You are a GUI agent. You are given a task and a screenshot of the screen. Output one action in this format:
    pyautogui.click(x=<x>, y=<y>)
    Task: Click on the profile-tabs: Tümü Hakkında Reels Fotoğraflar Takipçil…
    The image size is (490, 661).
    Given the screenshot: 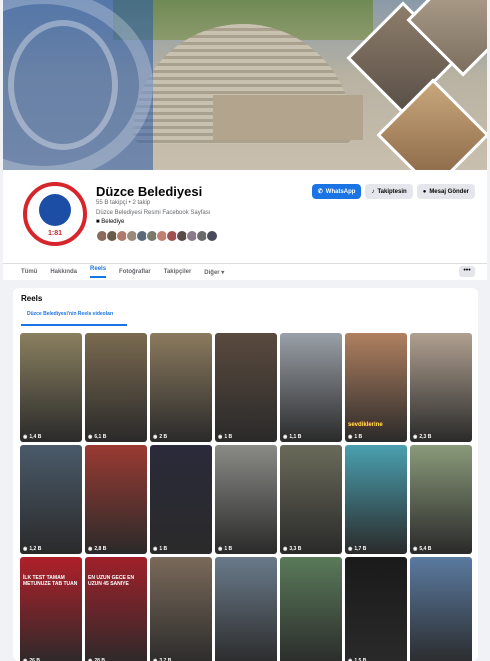 What is the action you would take?
    pyautogui.click(x=245, y=271)
    